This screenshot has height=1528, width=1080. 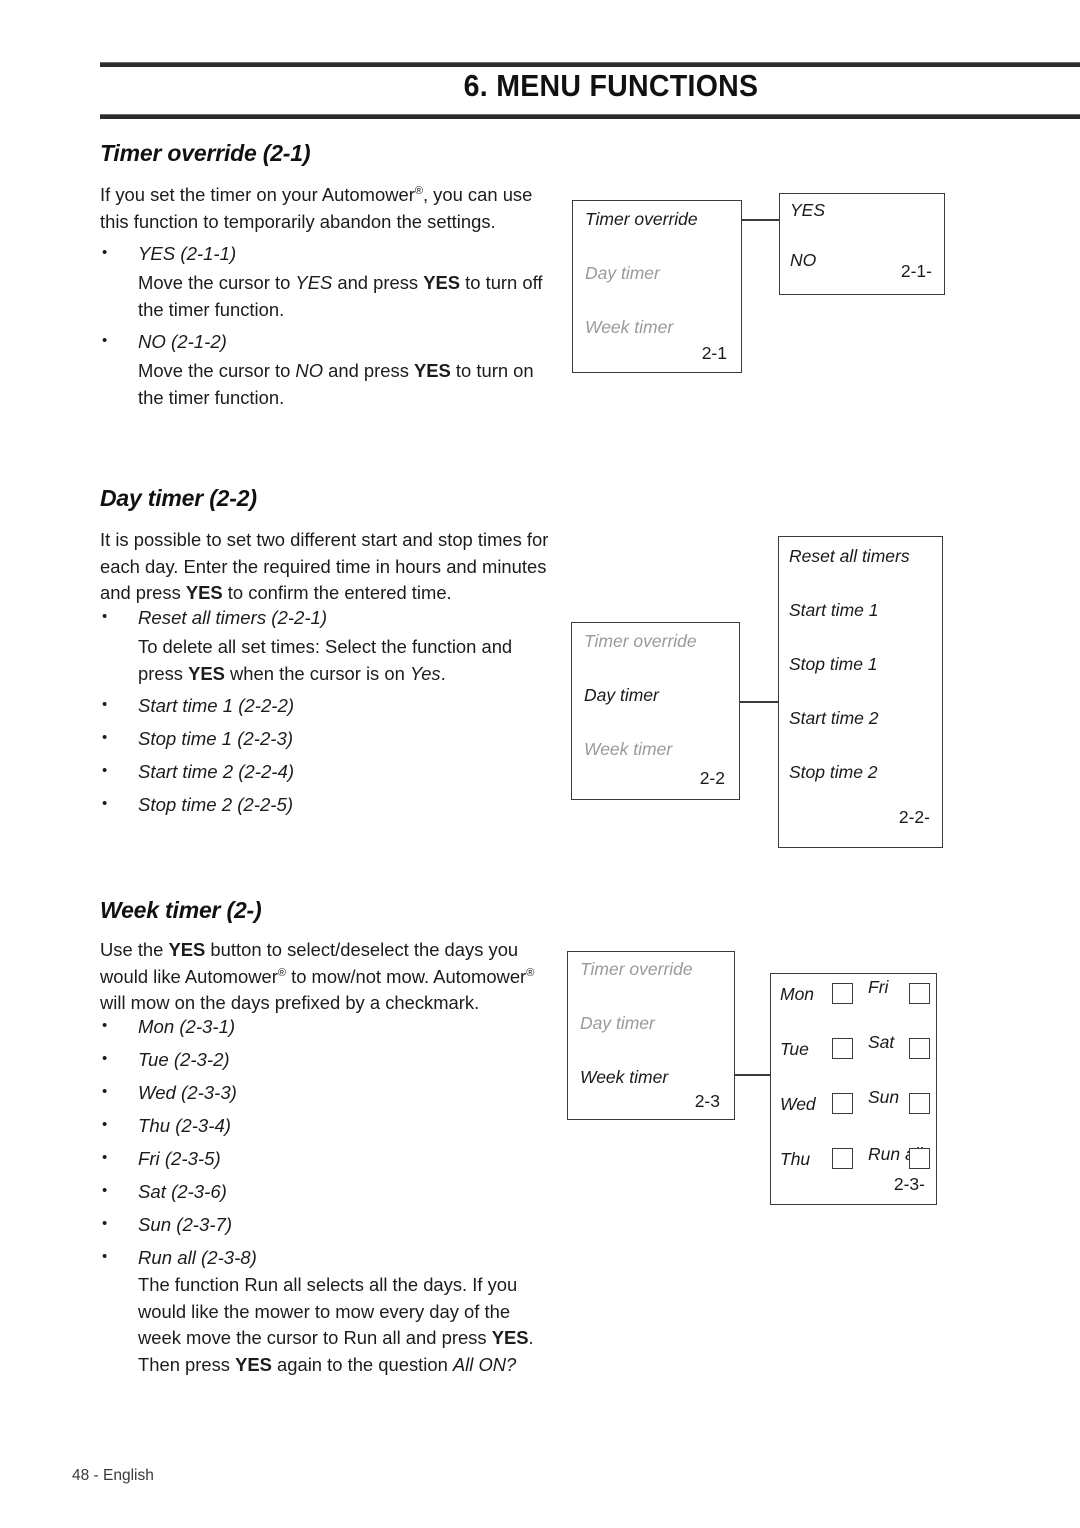 What do you see at coordinates (919, 1048) in the screenshot?
I see `day-checkbox-sat` at bounding box center [919, 1048].